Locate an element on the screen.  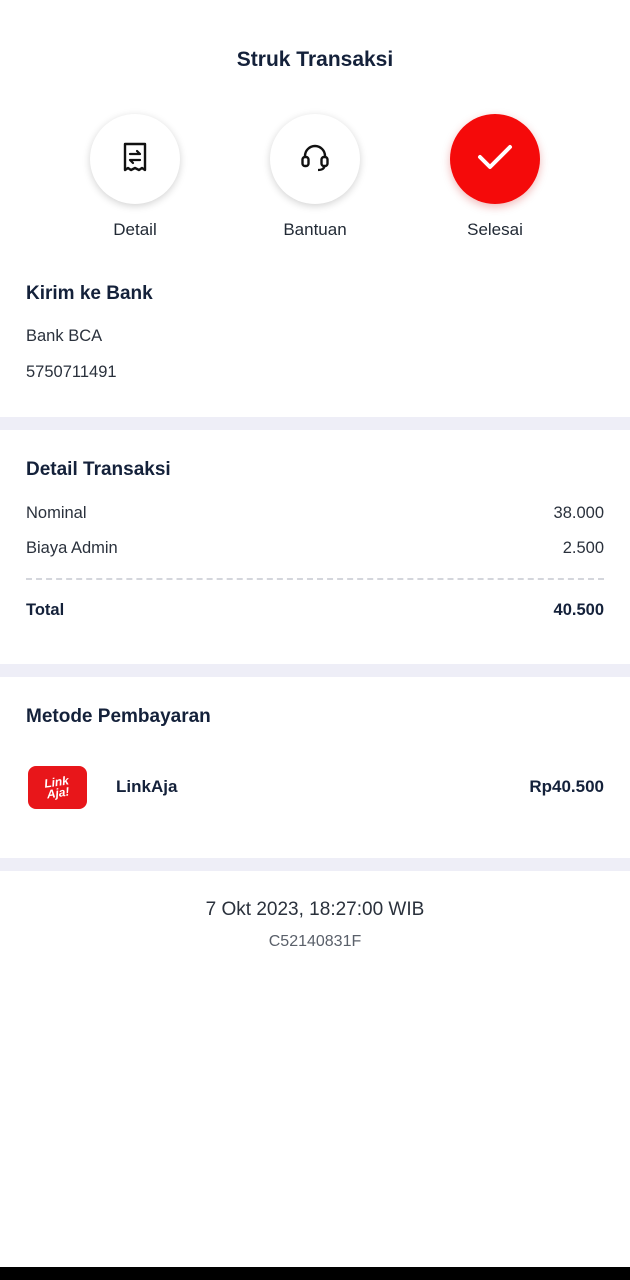
transaction-ref-id: C52140831F is located at coordinates (315, 941).